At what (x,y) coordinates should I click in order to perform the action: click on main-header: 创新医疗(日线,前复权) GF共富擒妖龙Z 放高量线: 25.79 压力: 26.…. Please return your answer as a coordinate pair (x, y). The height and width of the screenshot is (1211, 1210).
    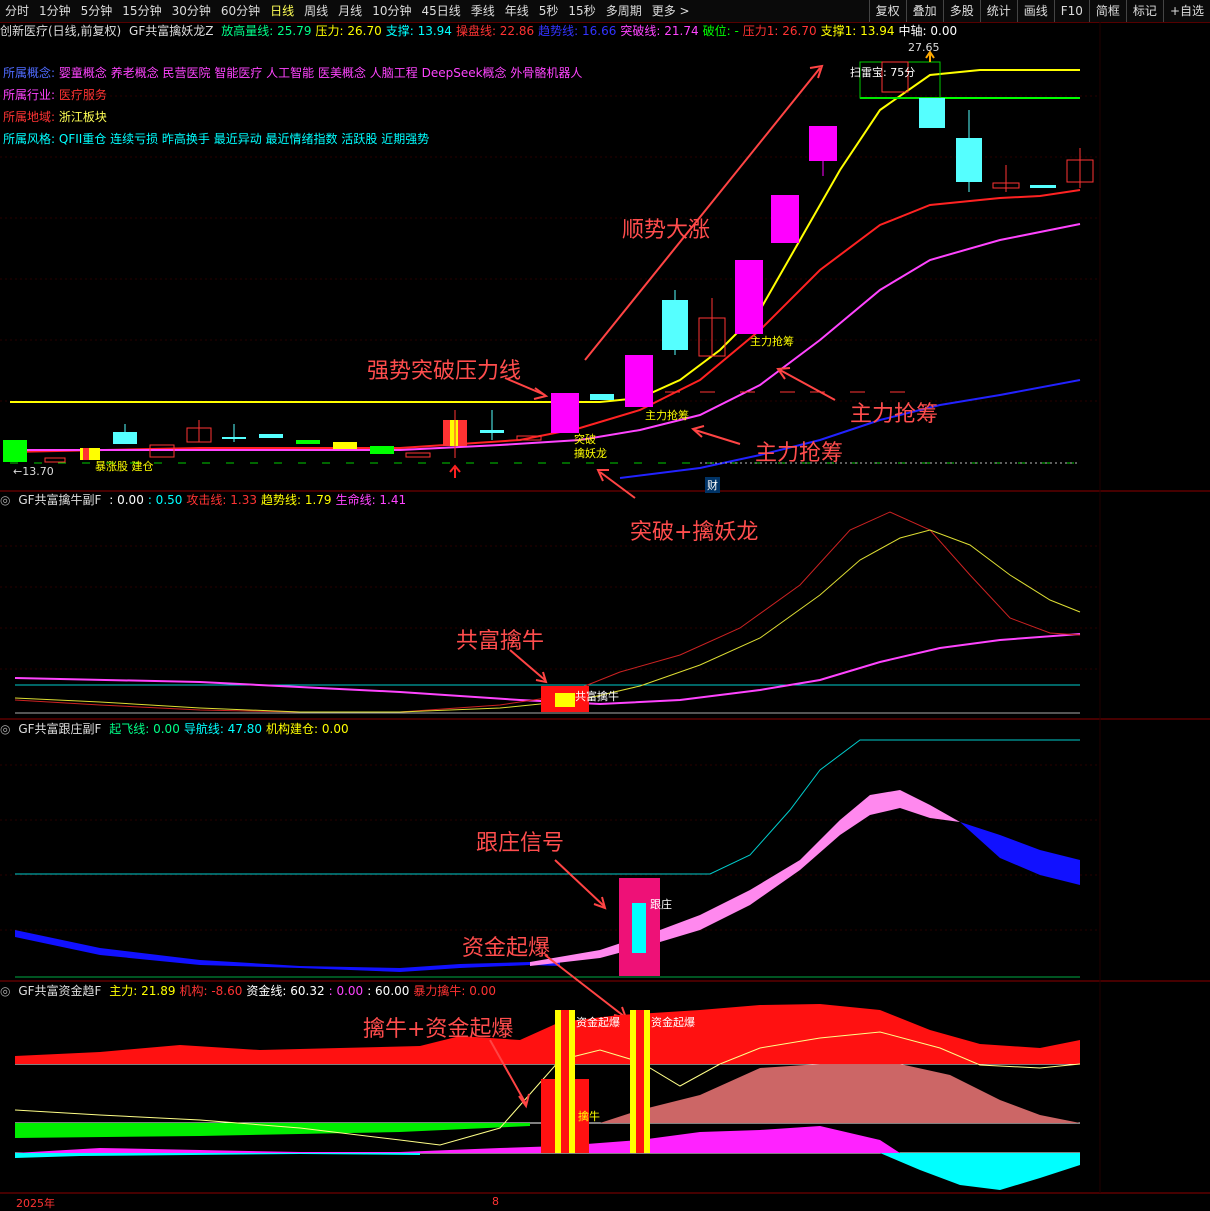
    Looking at the image, I should click on (482, 31).